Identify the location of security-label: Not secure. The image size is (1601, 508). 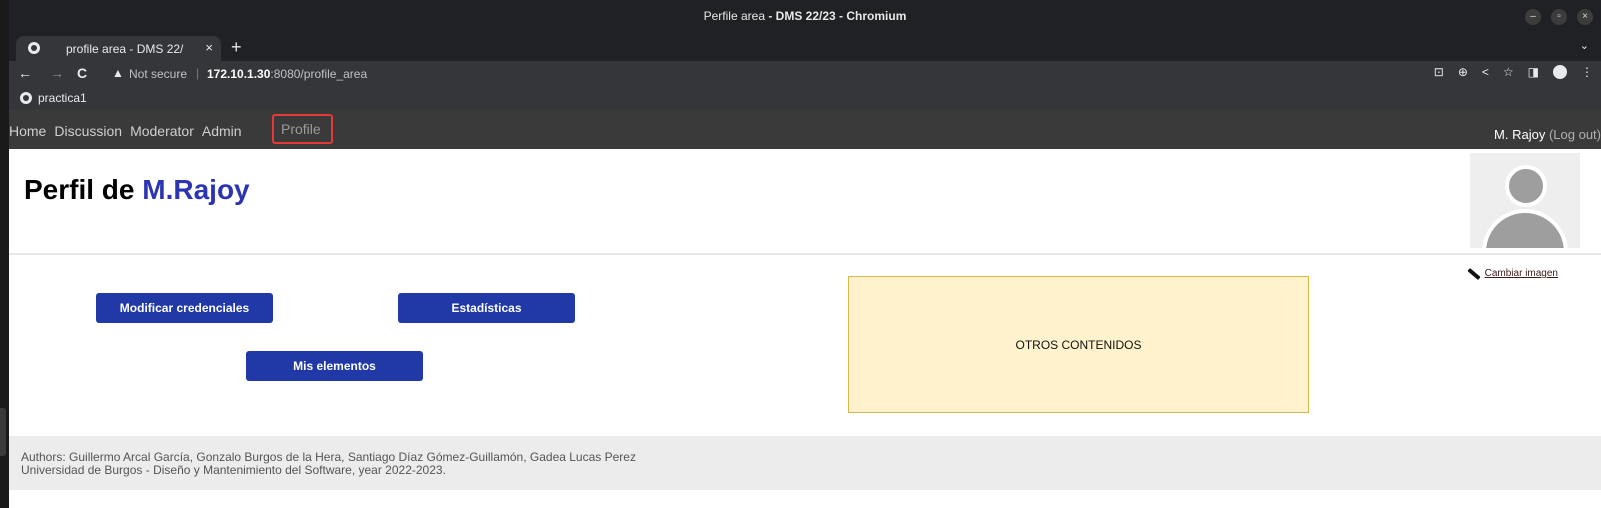
(158, 74).